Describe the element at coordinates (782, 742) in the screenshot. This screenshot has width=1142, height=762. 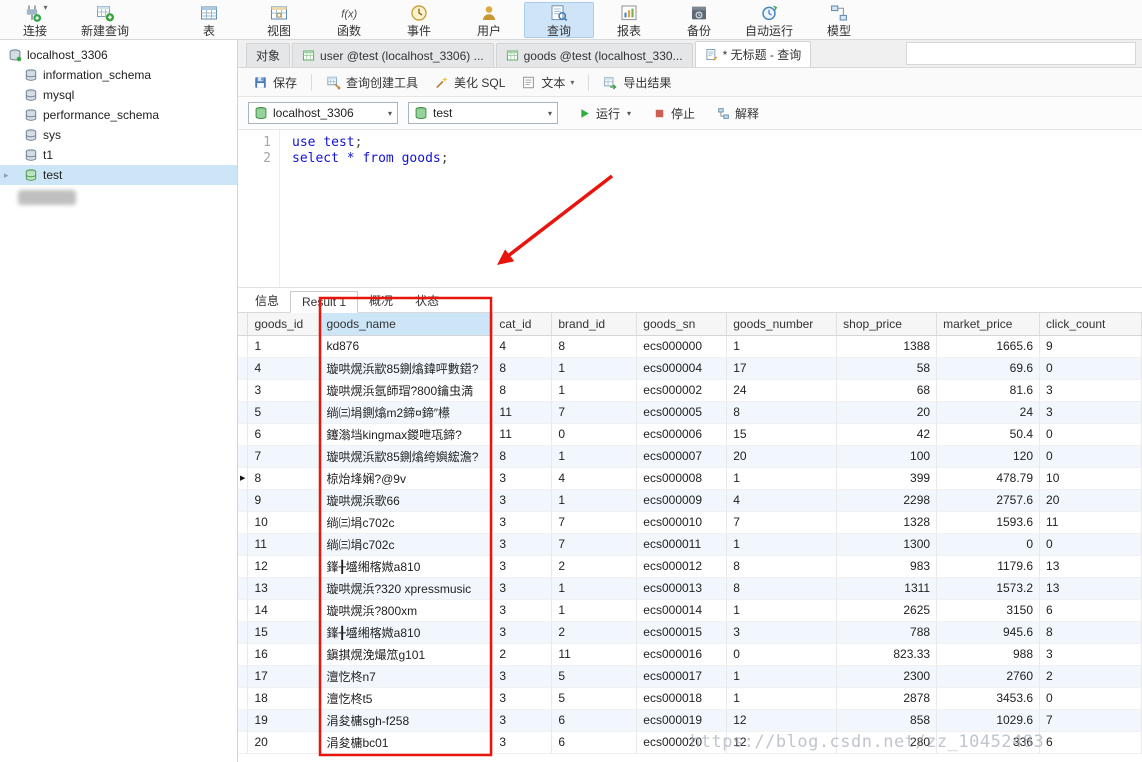
I see `cell-goods_number: 12` at that location.